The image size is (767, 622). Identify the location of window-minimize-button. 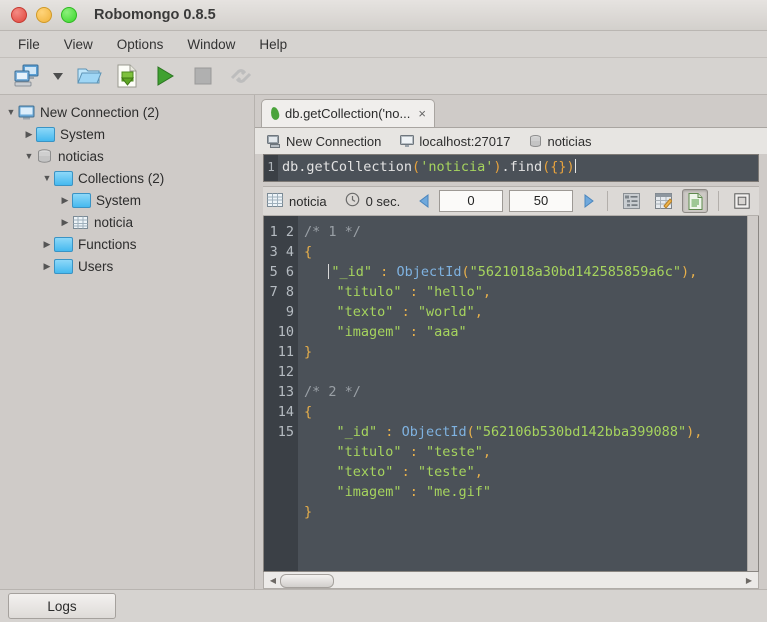
(44, 15).